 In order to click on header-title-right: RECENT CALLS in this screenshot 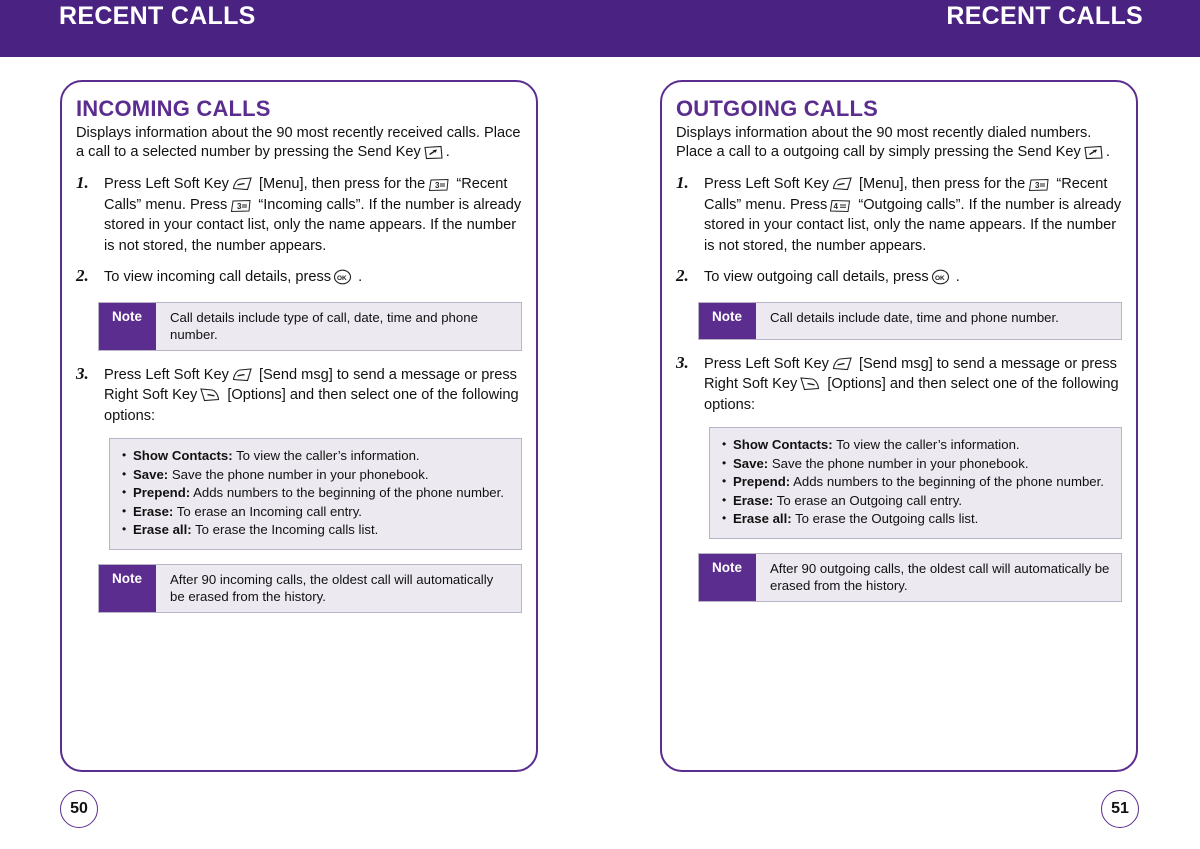, I will do `click(1044, 16)`.